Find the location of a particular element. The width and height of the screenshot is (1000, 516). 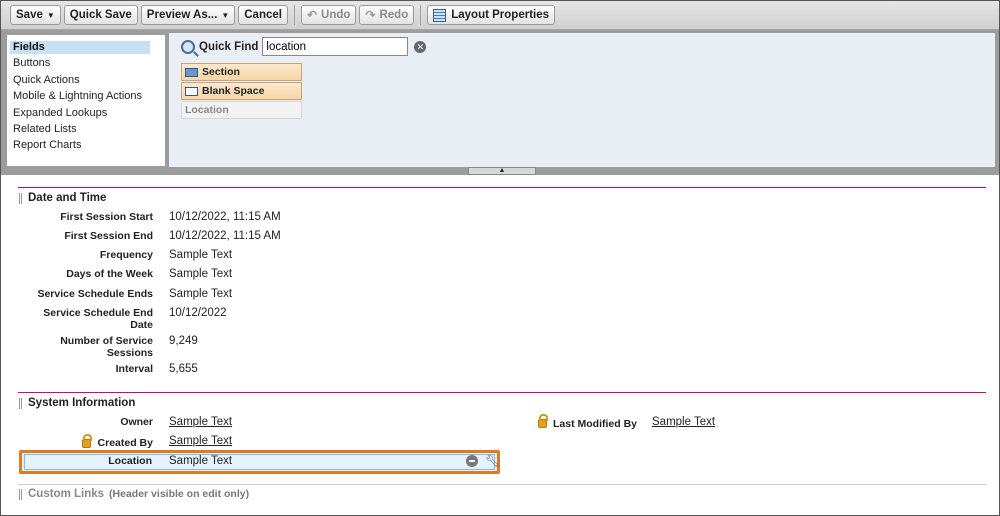

section-icon is located at coordinates (191, 72).